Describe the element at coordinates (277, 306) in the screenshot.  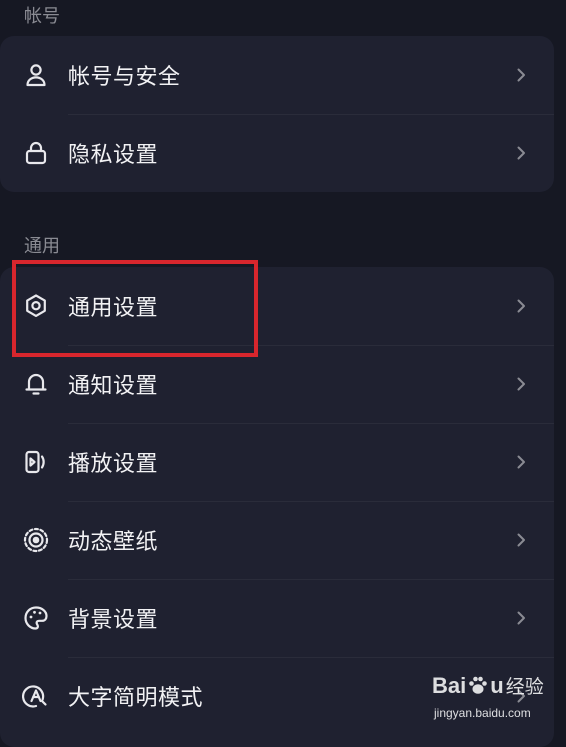
I see `settings-item-general-settings: 通用设置` at that location.